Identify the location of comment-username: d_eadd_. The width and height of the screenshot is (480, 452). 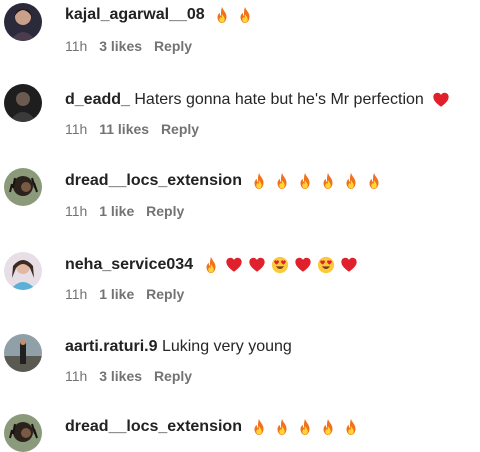
(97, 99).